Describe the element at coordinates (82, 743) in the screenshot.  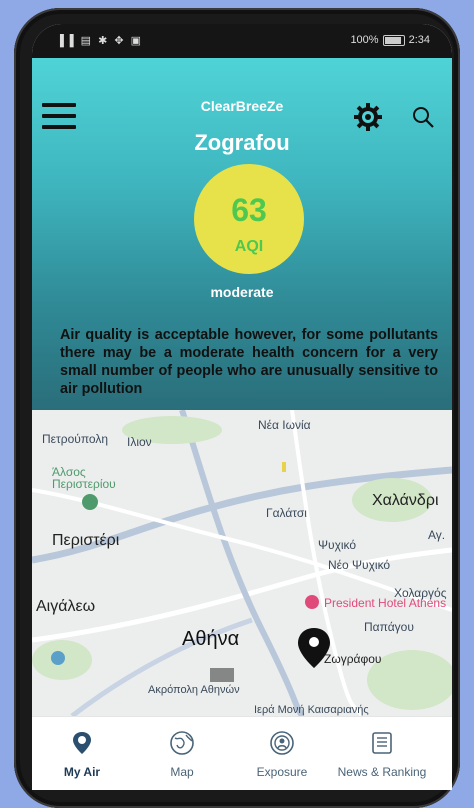
I see `location-pin-icon` at that location.